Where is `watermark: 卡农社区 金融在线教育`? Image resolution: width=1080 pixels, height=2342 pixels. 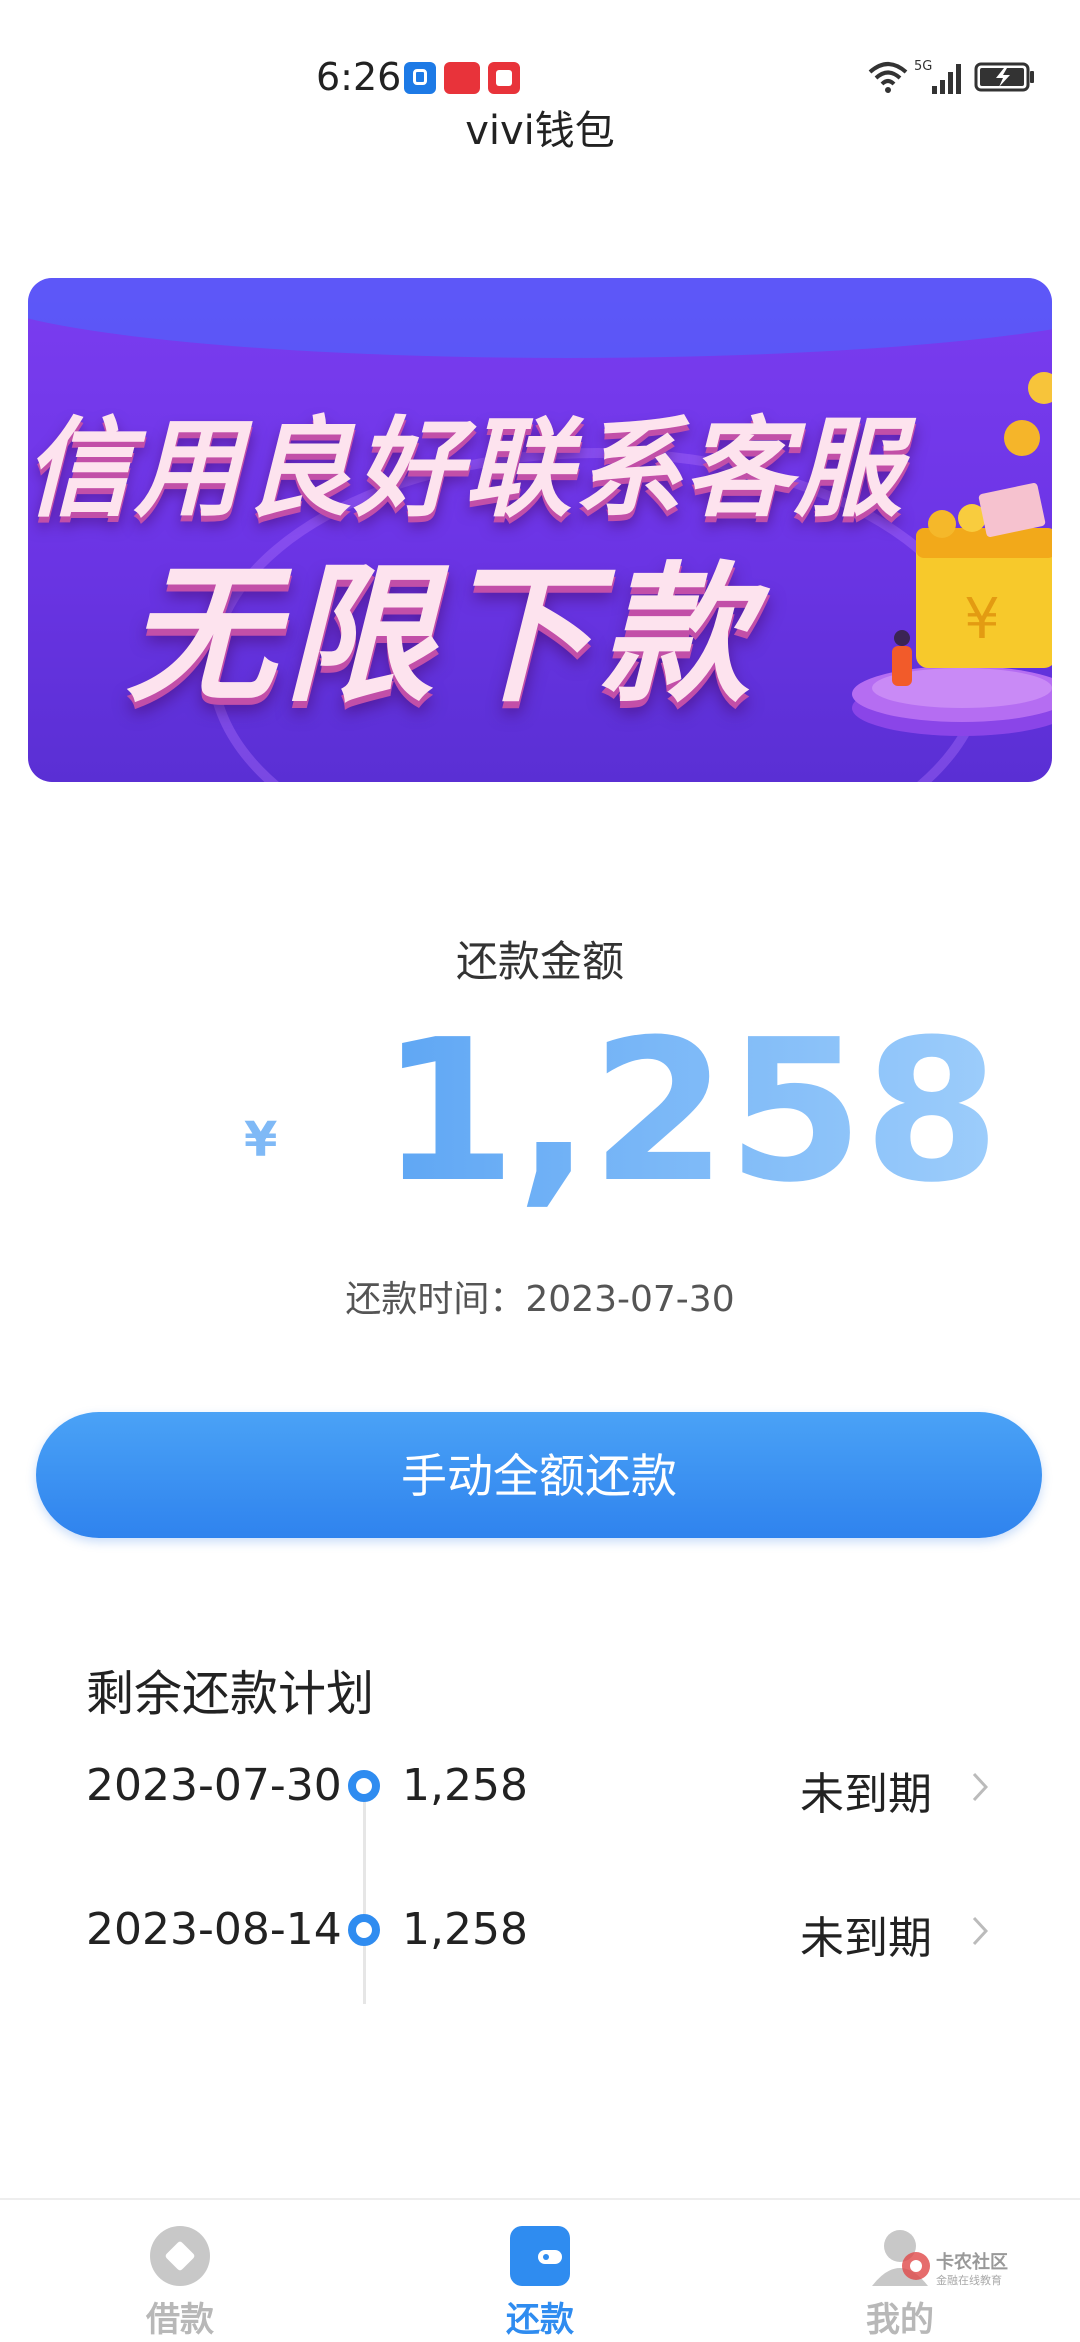
watermark: 卡农社区 金融在线教育 is located at coordinates (975, 2269).